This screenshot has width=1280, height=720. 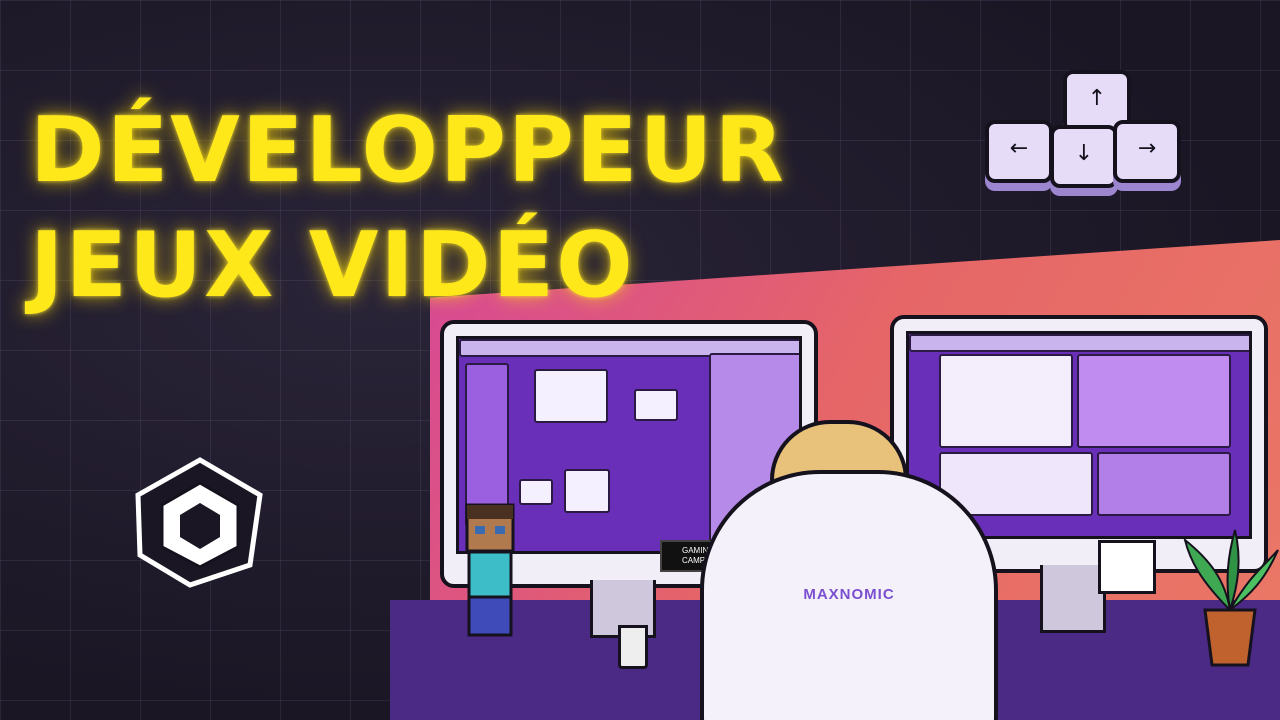 I want to click on arrow-down-icon: ↓, so click(x=1084, y=156).